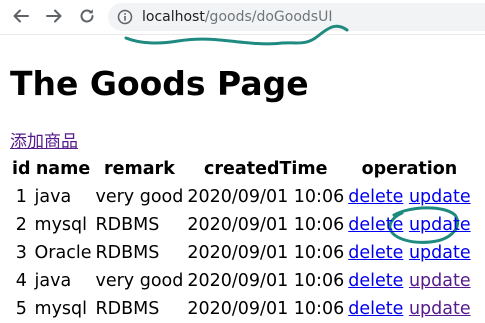 This screenshot has height=323, width=485. I want to click on arrow-left-icon, so click(21, 16).